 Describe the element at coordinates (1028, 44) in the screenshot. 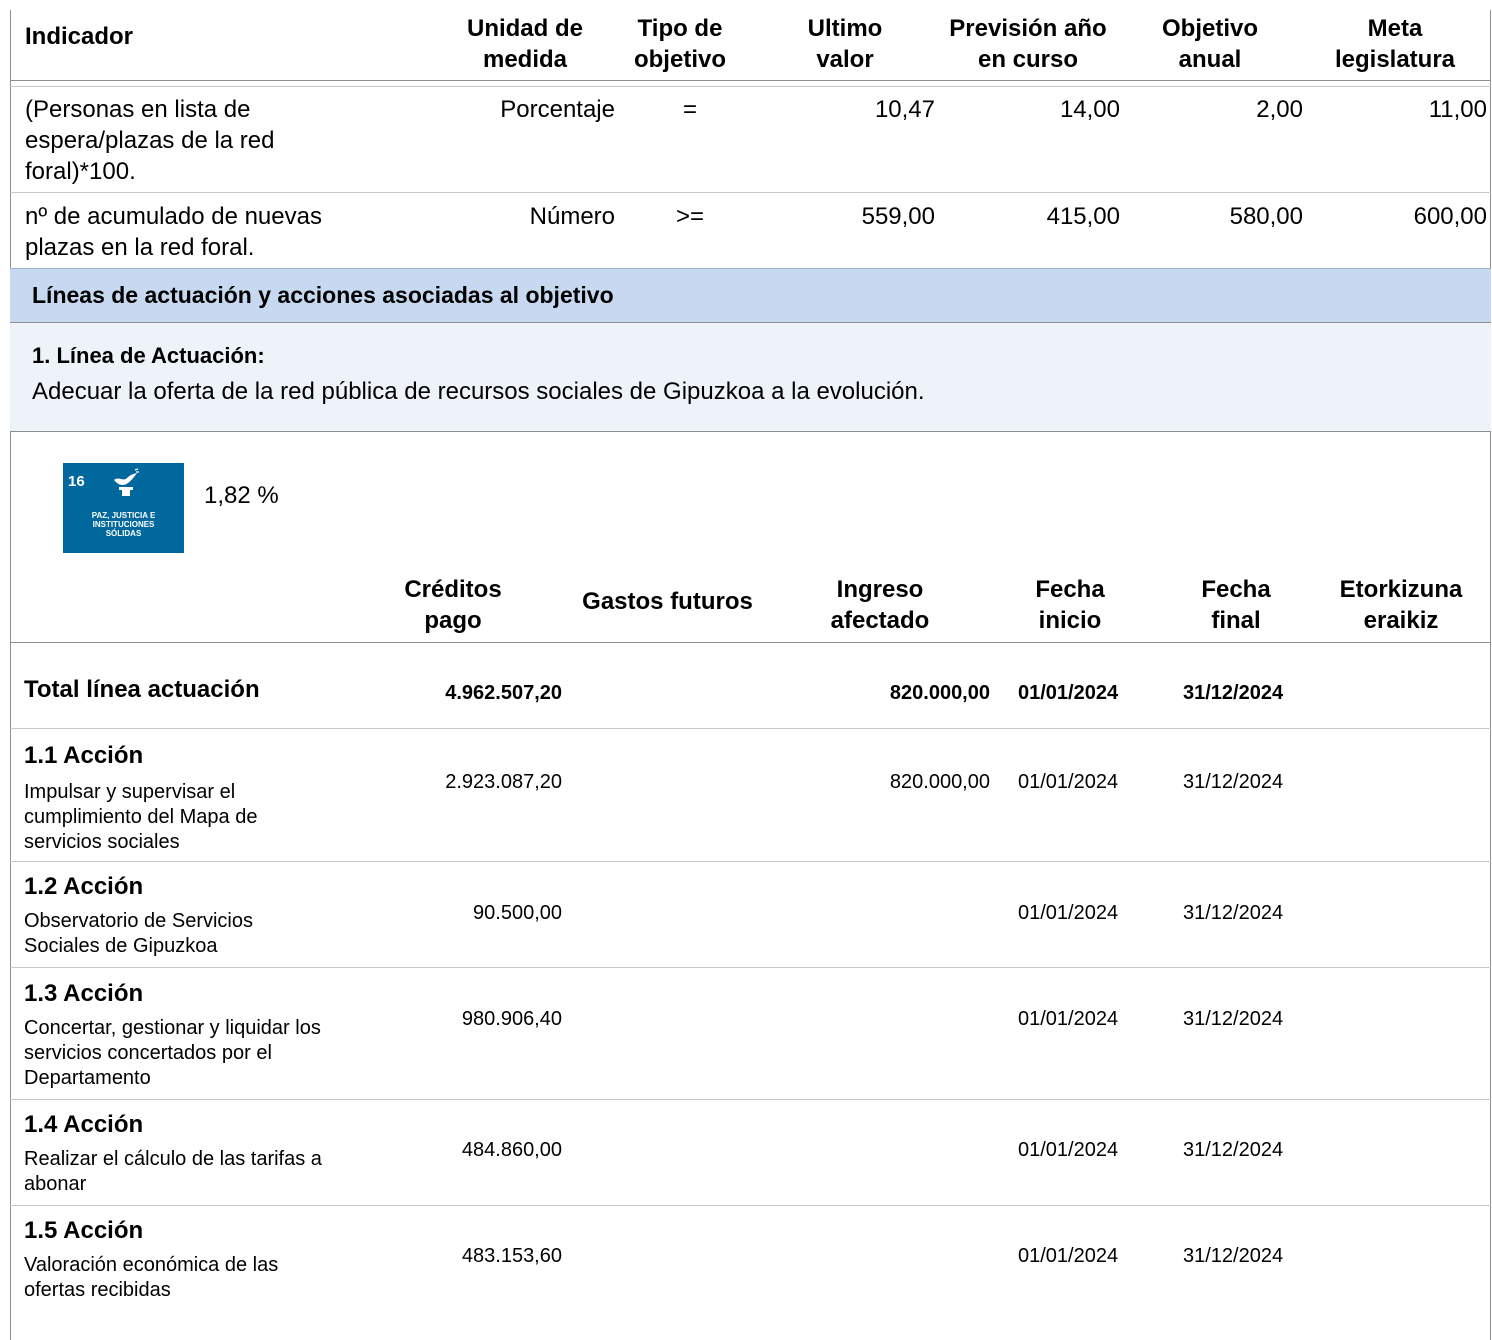

I see `header-prevision: Previsión año en curso` at that location.